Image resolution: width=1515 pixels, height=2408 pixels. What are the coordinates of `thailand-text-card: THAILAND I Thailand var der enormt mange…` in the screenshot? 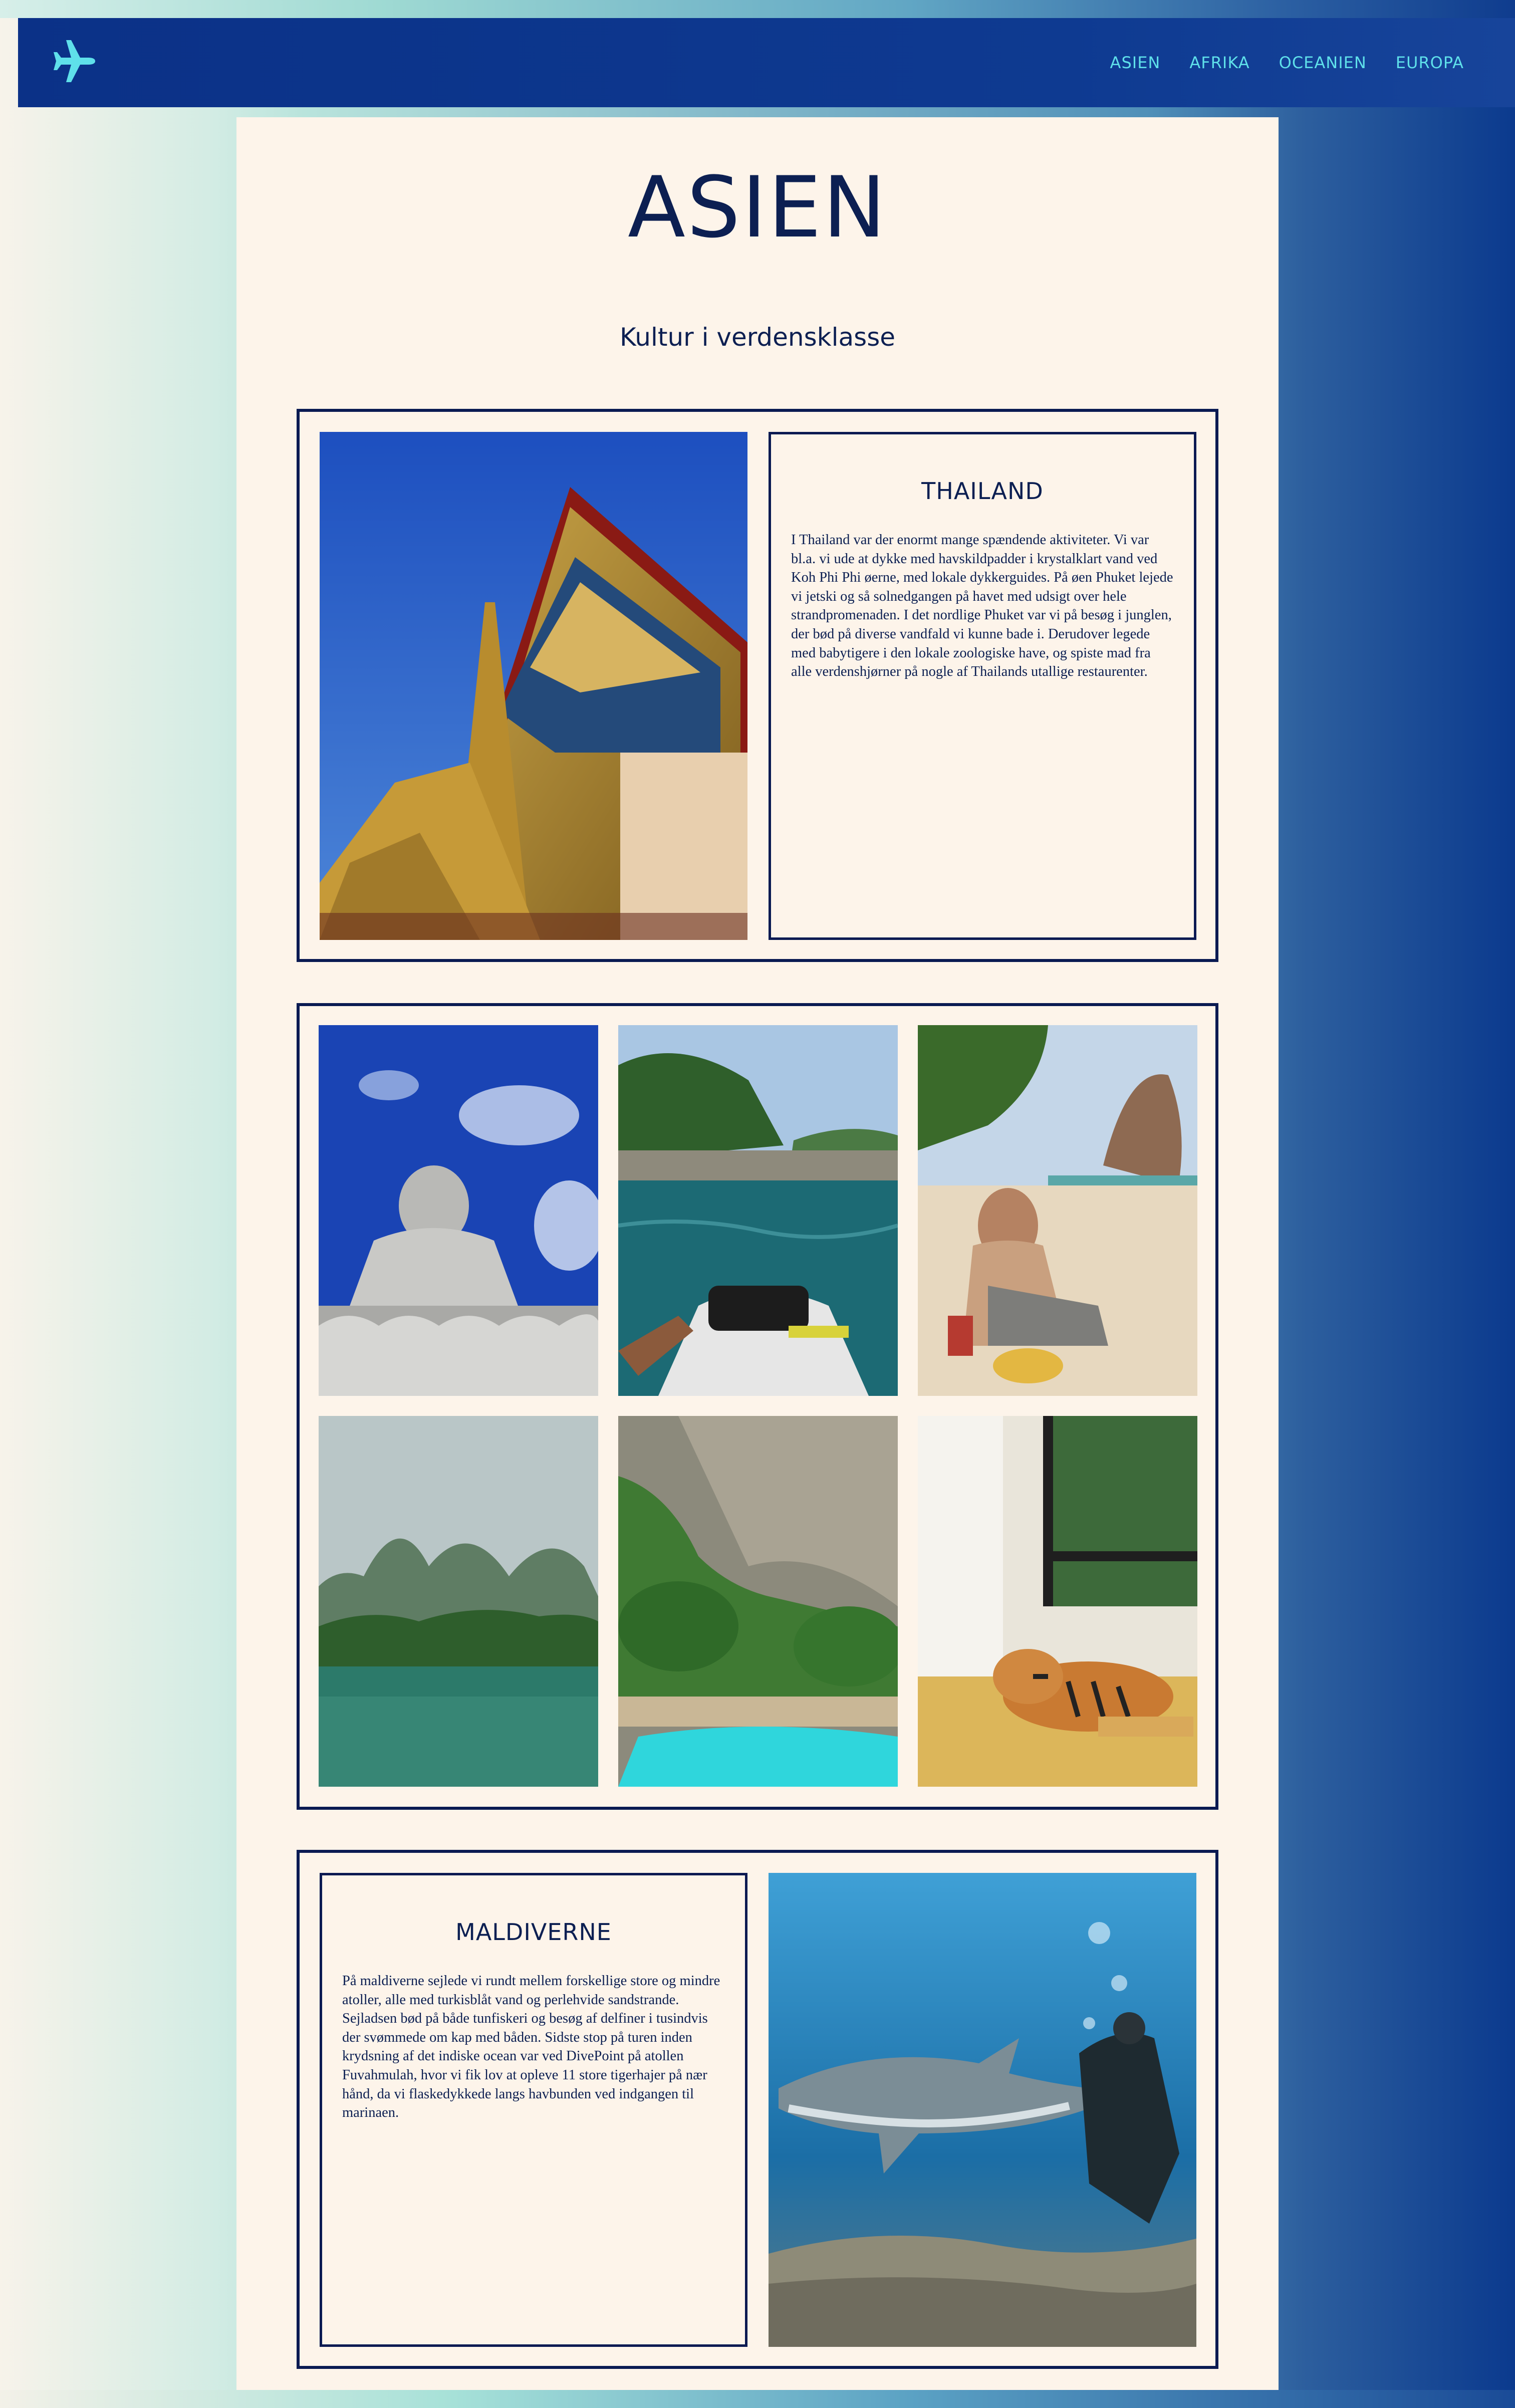 It's located at (982, 686).